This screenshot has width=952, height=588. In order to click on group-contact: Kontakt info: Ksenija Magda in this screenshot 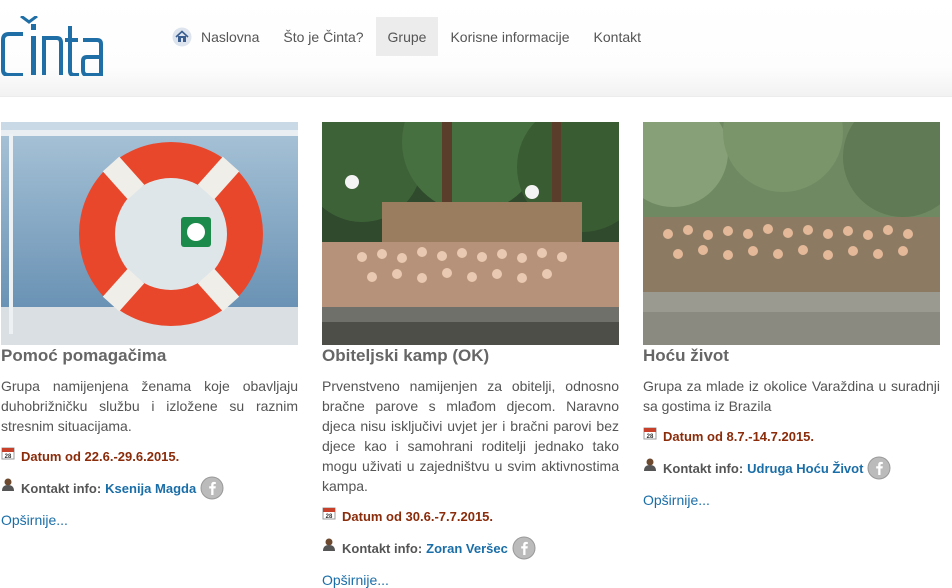, I will do `click(149, 488)`.